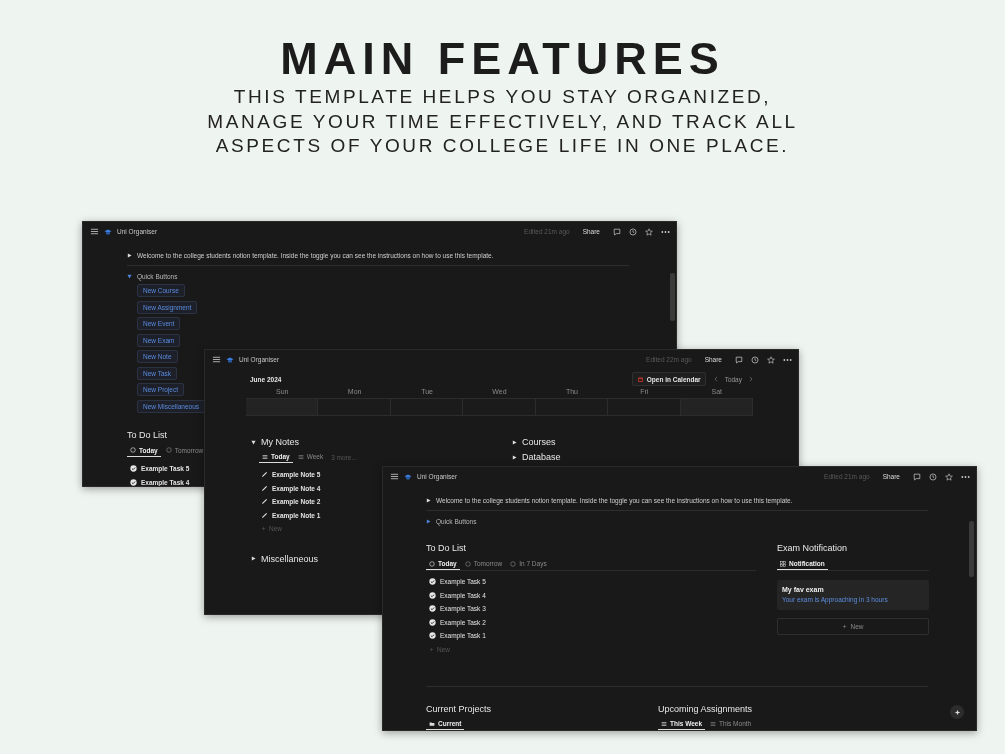 The image size is (1005, 754). I want to click on section-heading: Exam Notification, so click(813, 548).